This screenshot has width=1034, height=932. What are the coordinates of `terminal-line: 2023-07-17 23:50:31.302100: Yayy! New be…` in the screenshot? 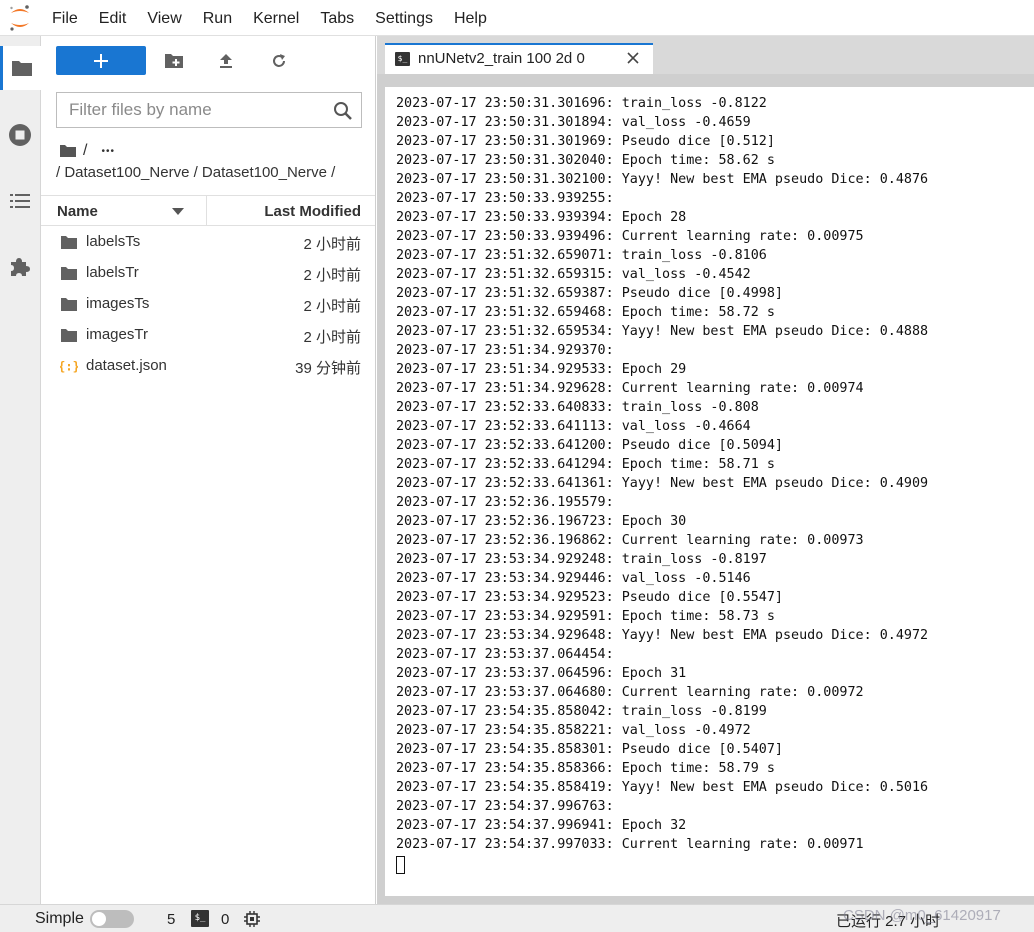 It's located at (662, 179).